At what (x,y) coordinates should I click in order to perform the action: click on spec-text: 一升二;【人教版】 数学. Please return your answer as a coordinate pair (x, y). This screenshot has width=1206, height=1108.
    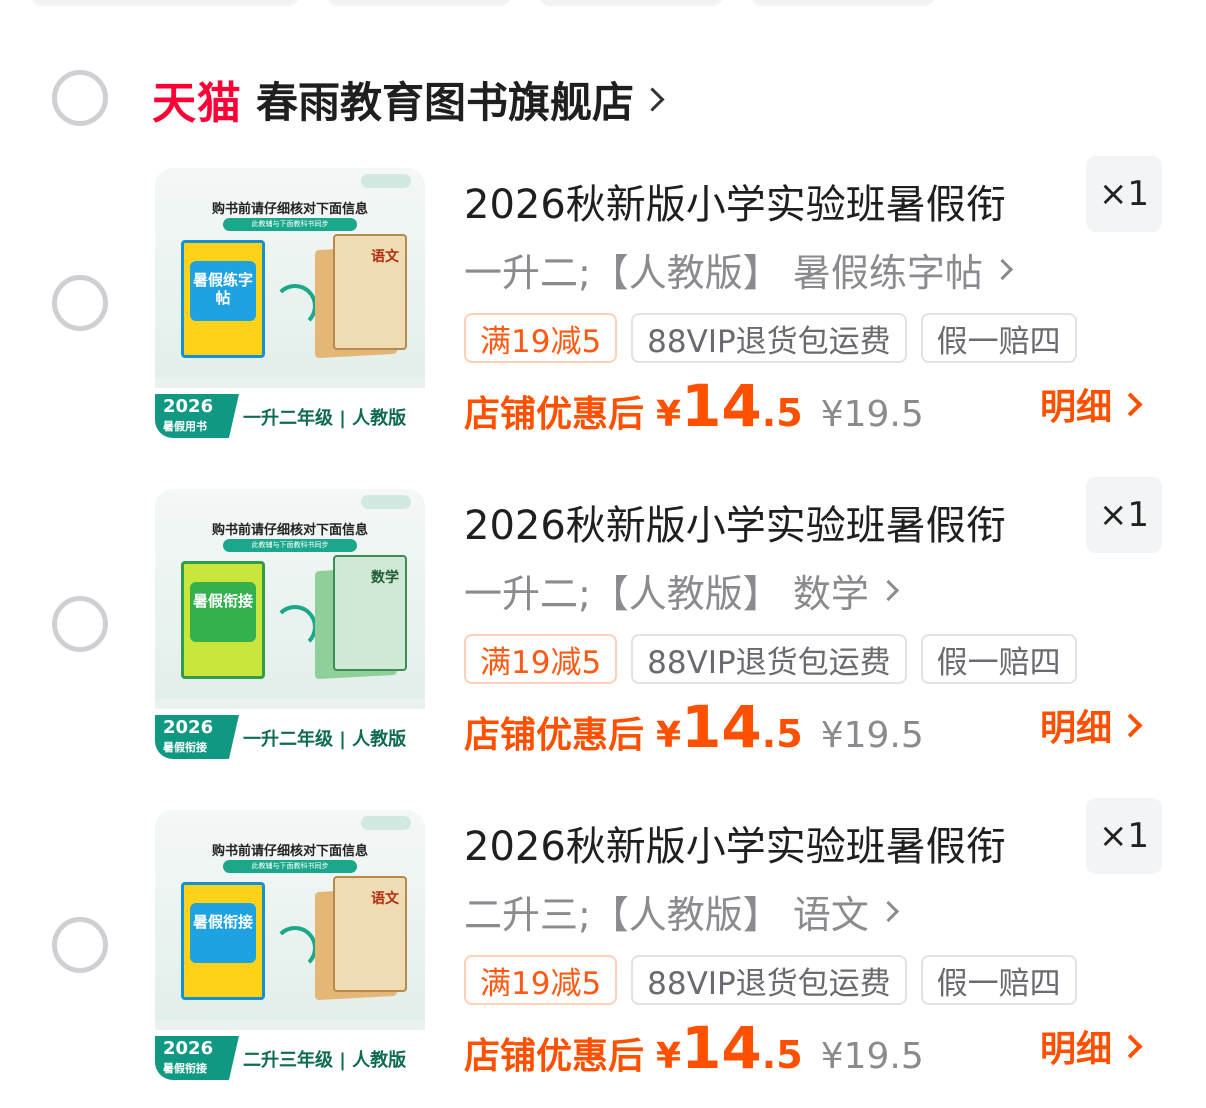
    Looking at the image, I should click on (666, 594).